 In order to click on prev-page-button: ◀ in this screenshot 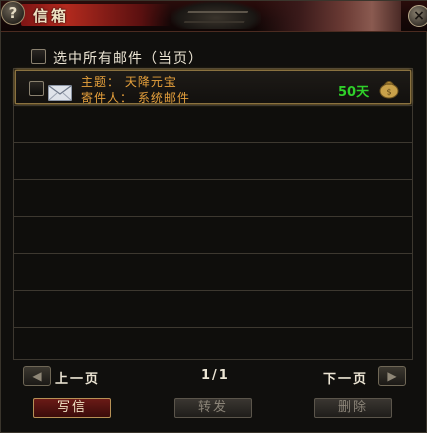, I will do `click(37, 376)`.